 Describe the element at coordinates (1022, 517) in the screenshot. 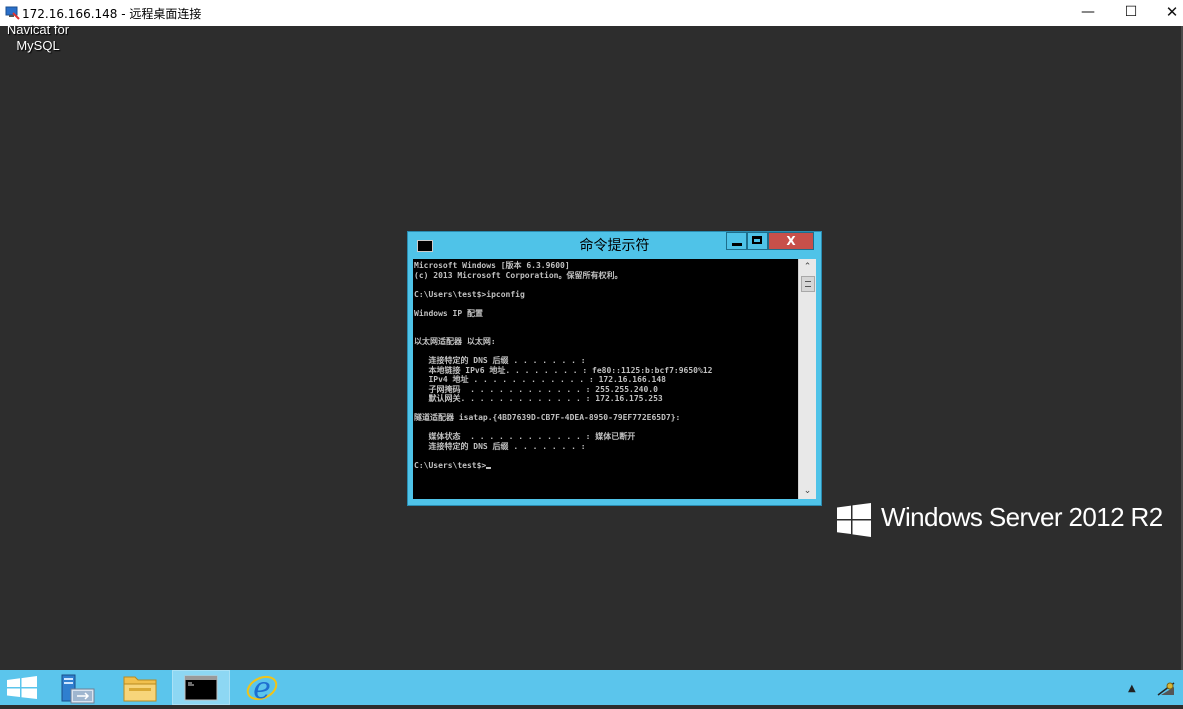

I see `windows-server-brand: Windows Server 2012 R2` at that location.